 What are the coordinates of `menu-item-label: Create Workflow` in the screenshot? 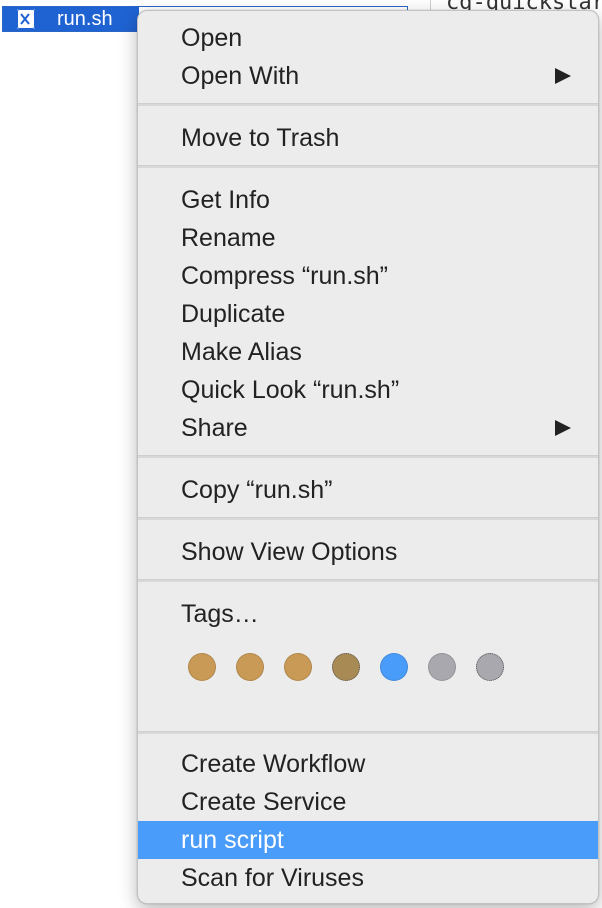 It's located at (273, 764).